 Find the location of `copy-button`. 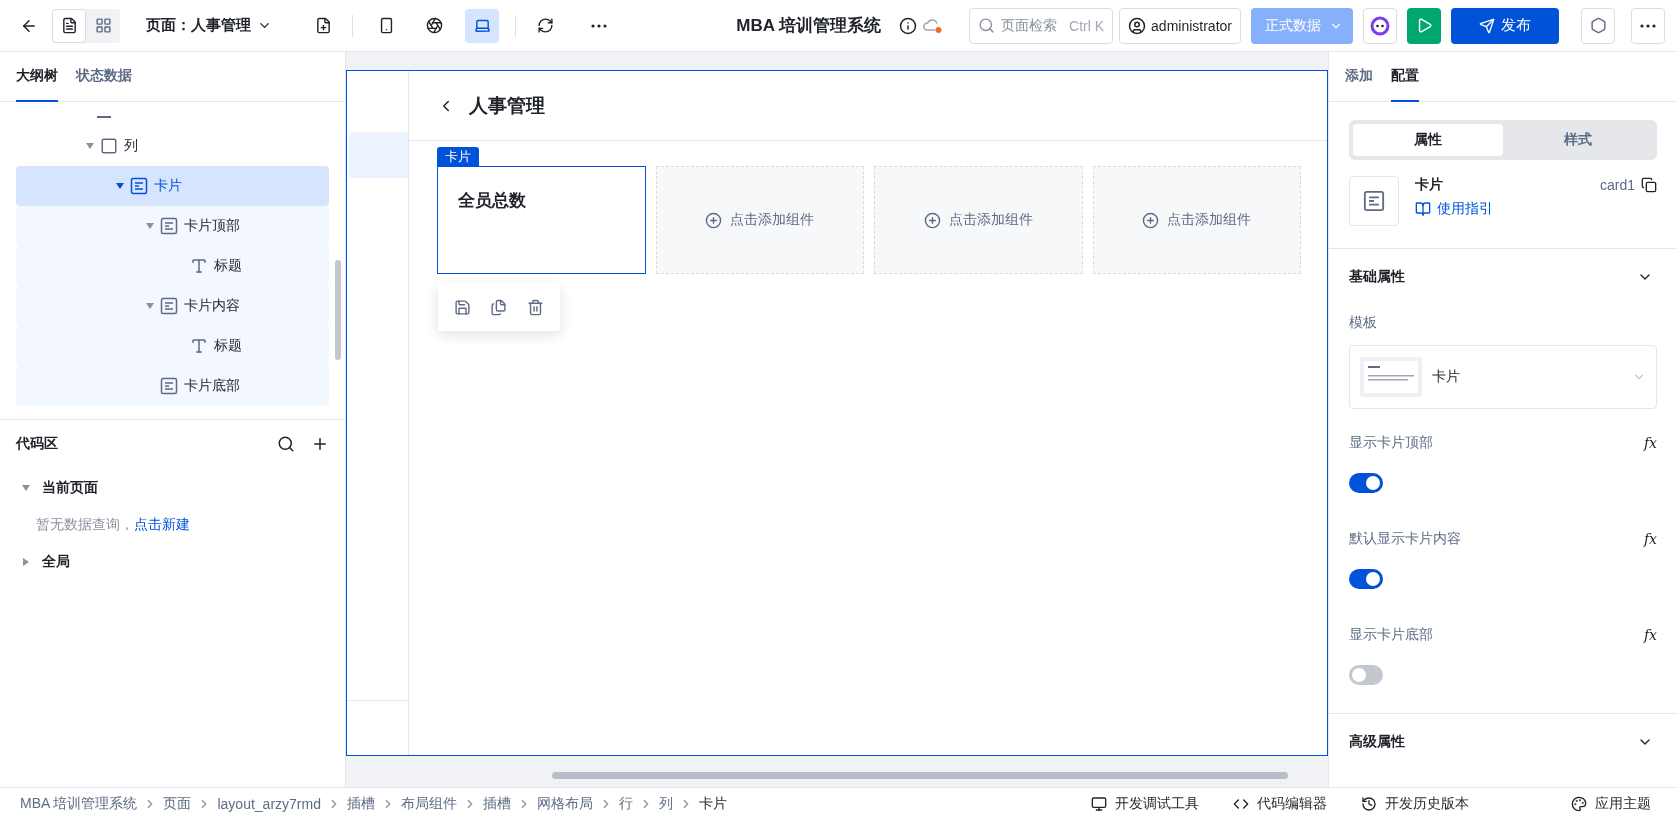

copy-button is located at coordinates (499, 307).